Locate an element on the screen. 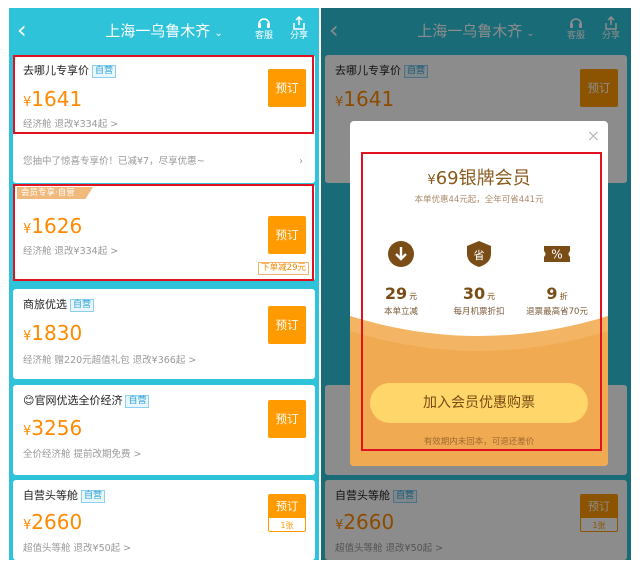 The height and width of the screenshot is (568, 640). share-label: 分享 is located at coordinates (298, 36).